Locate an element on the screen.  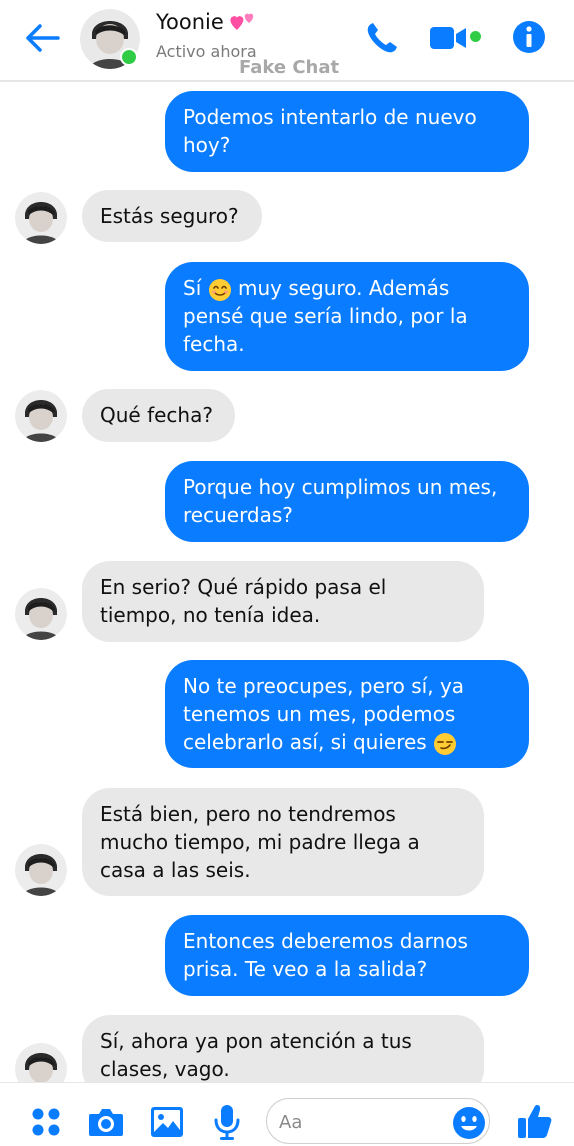
message-outgoing: Podemos intentarlo de nuevo hoy? is located at coordinates (347, 131).